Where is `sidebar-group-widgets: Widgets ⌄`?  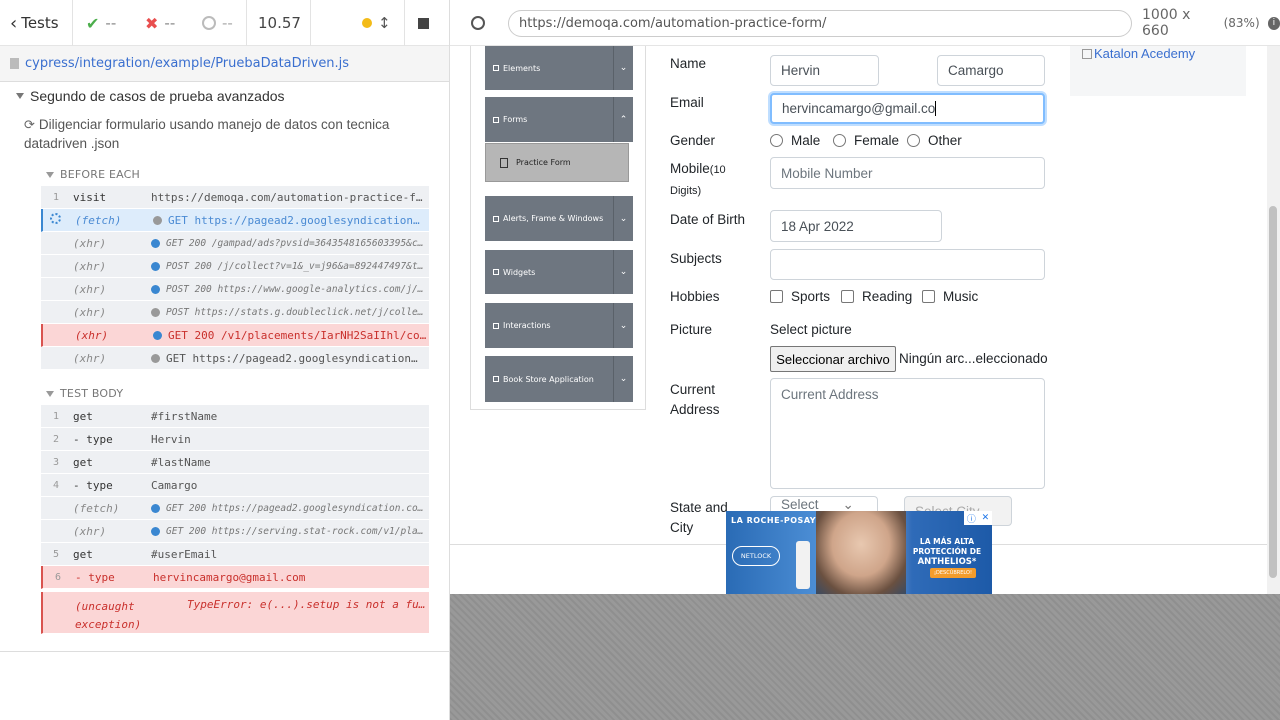 sidebar-group-widgets: Widgets ⌄ is located at coordinates (559, 272).